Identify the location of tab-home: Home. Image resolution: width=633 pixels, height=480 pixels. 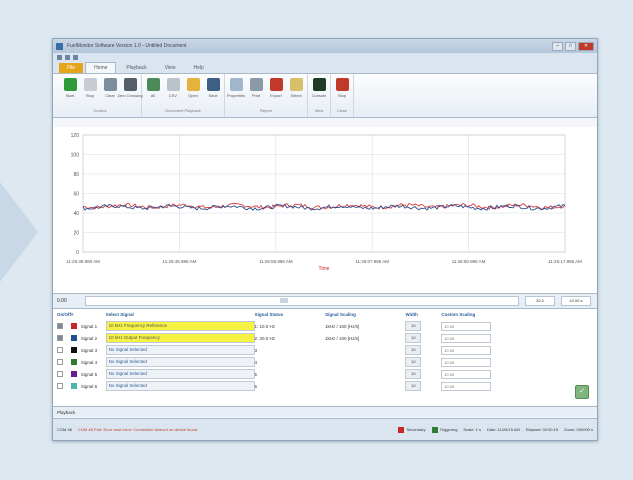
(101, 67).